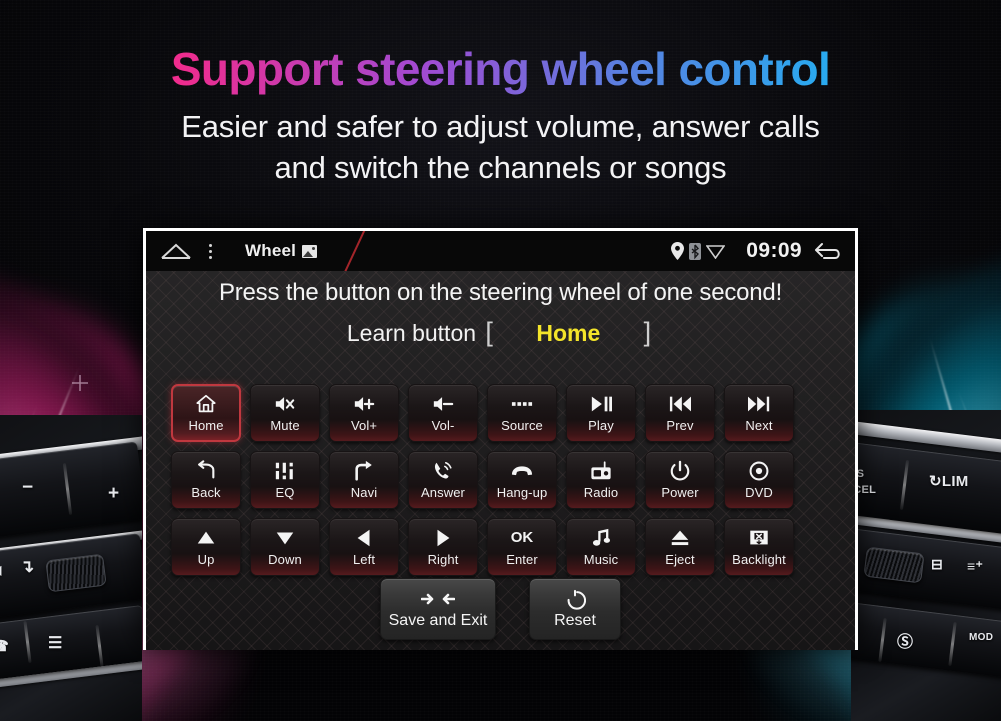  I want to click on key-eject: Eject, so click(680, 547).